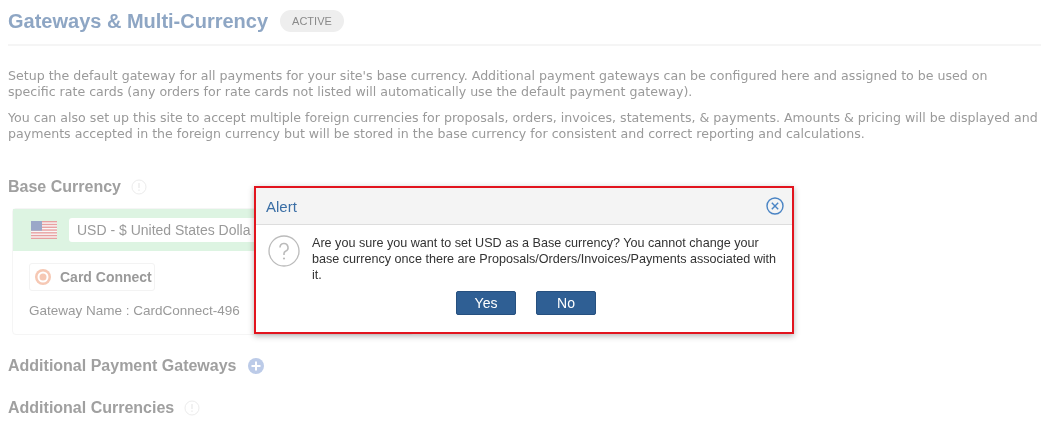 The height and width of the screenshot is (436, 1049). Describe the element at coordinates (122, 366) in the screenshot. I see `section-heading: Additional Payment Gateways` at that location.